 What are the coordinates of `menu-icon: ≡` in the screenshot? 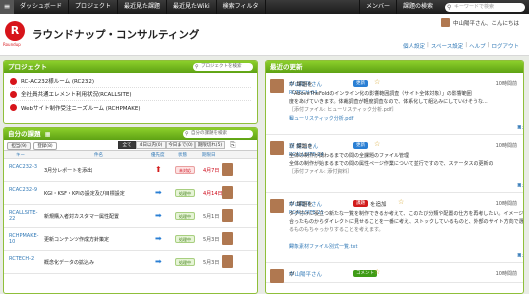 It's located at (7, 7).